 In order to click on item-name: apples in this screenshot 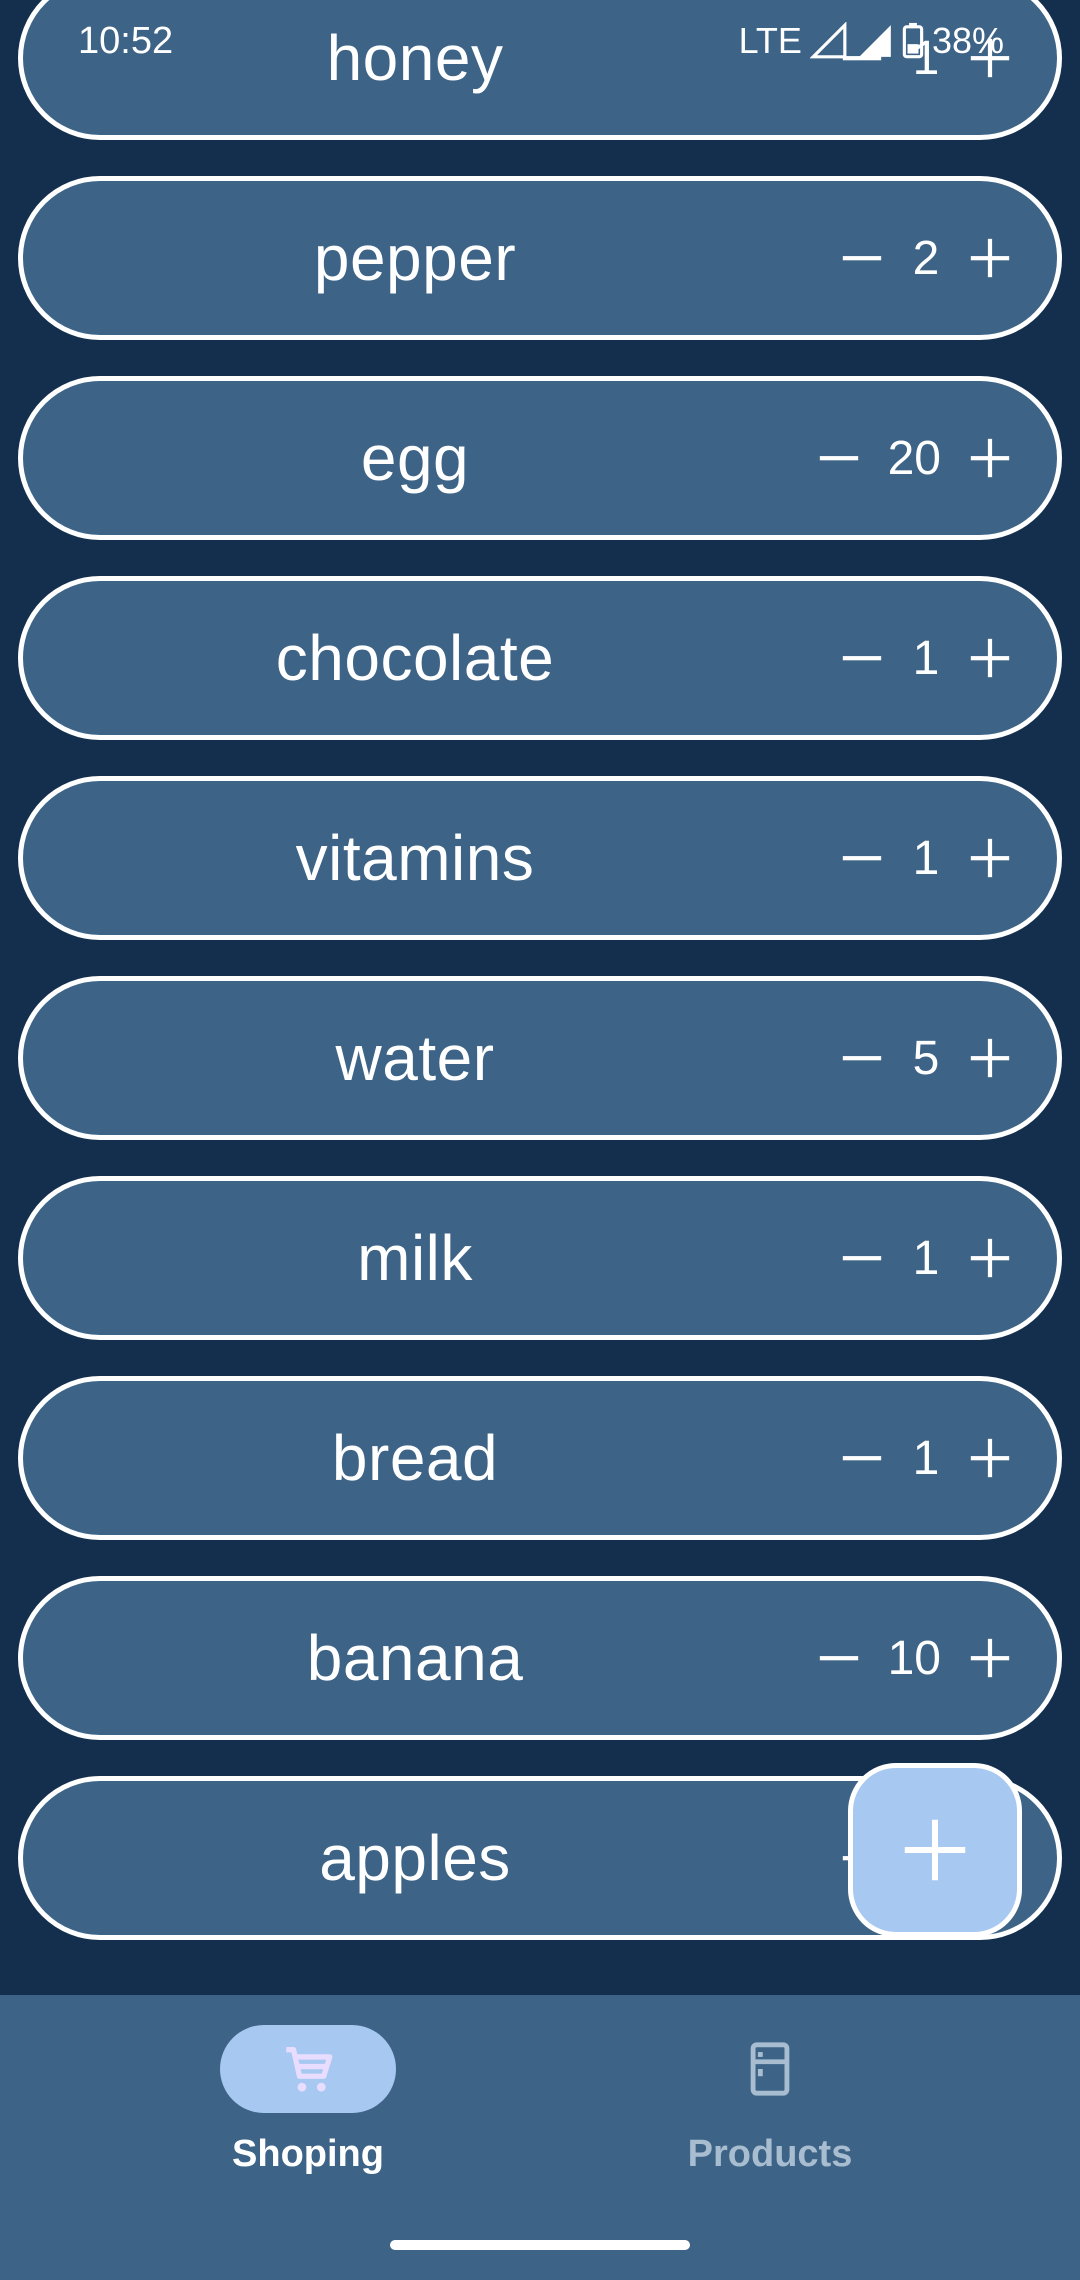, I will do `click(415, 1858)`.